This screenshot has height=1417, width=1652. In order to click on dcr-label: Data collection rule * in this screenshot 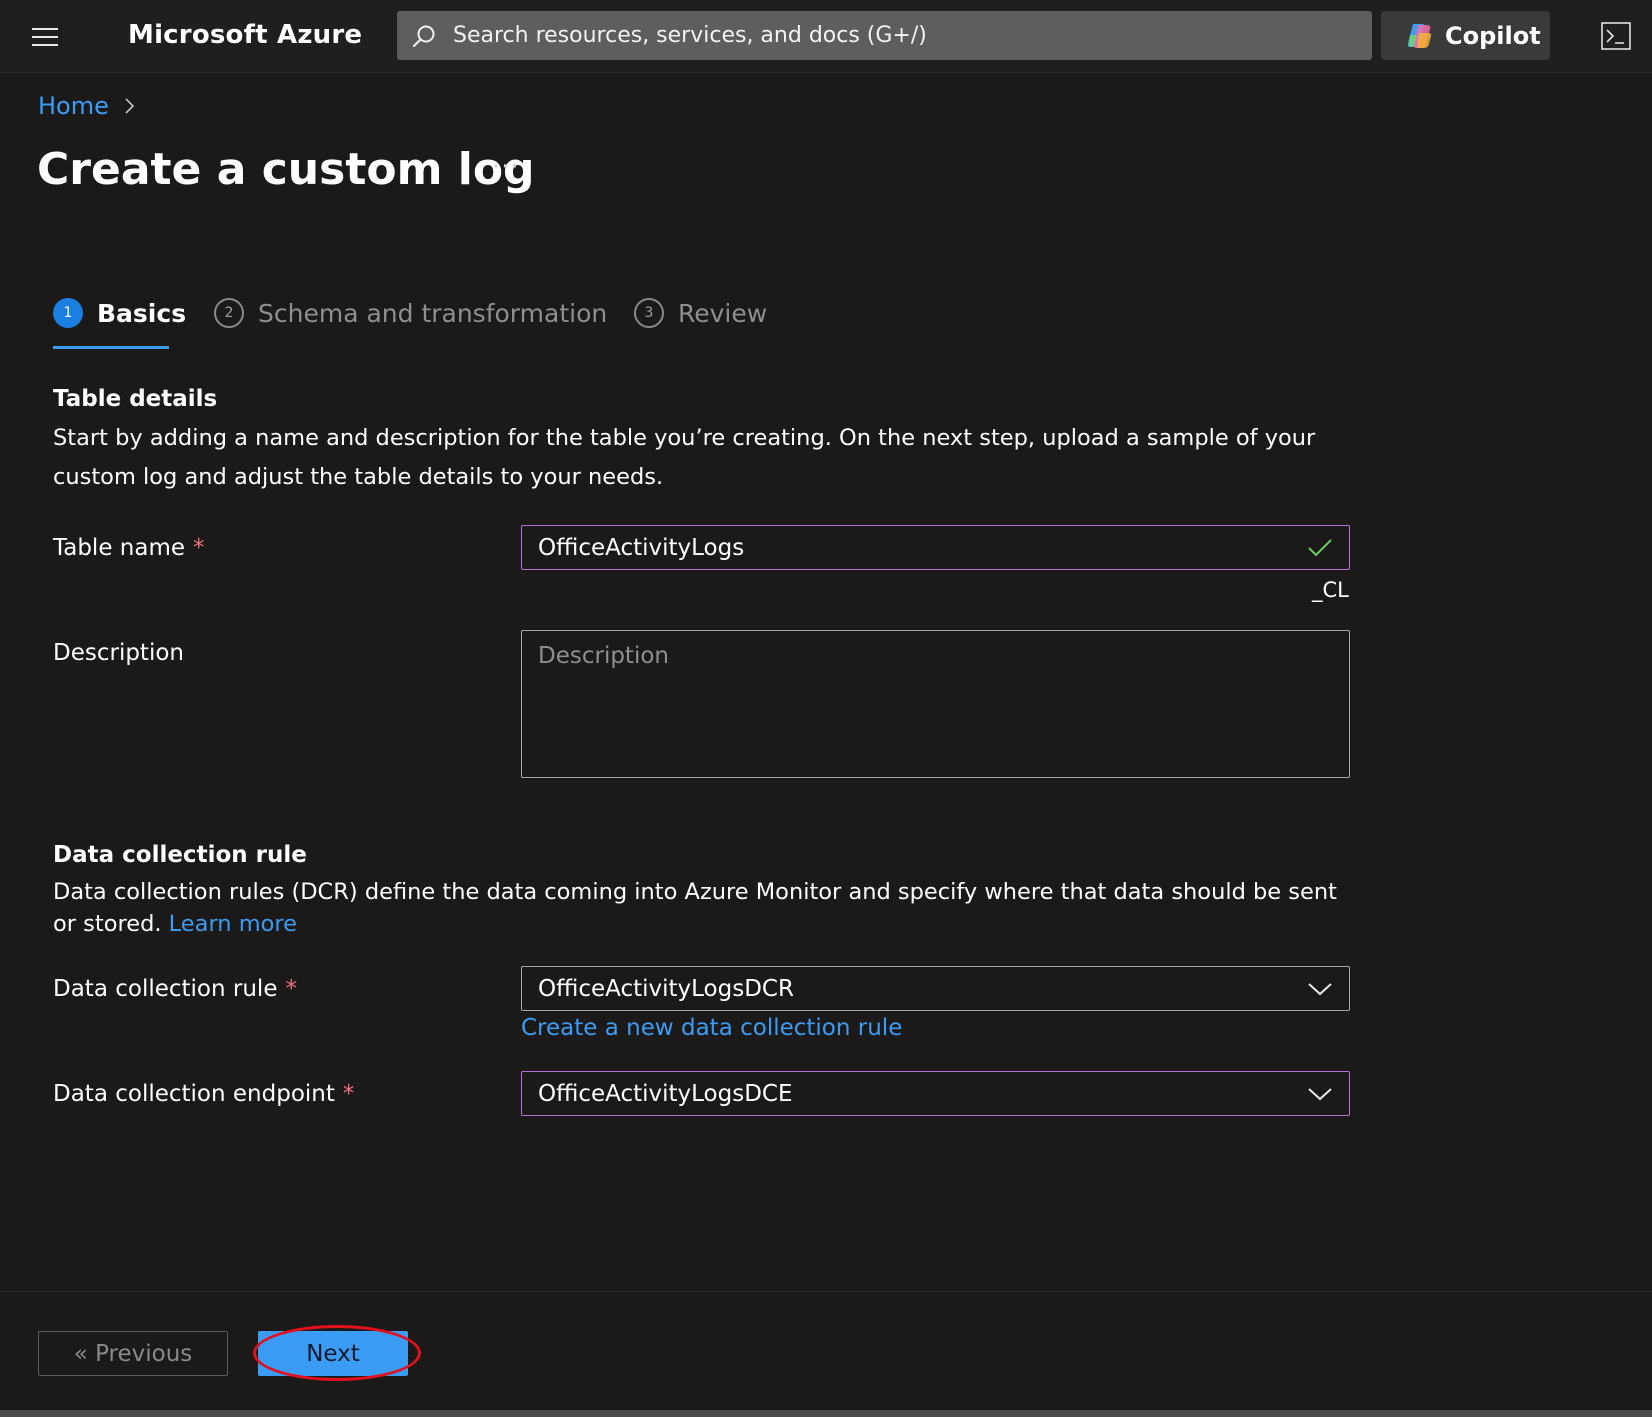, I will do `click(175, 989)`.